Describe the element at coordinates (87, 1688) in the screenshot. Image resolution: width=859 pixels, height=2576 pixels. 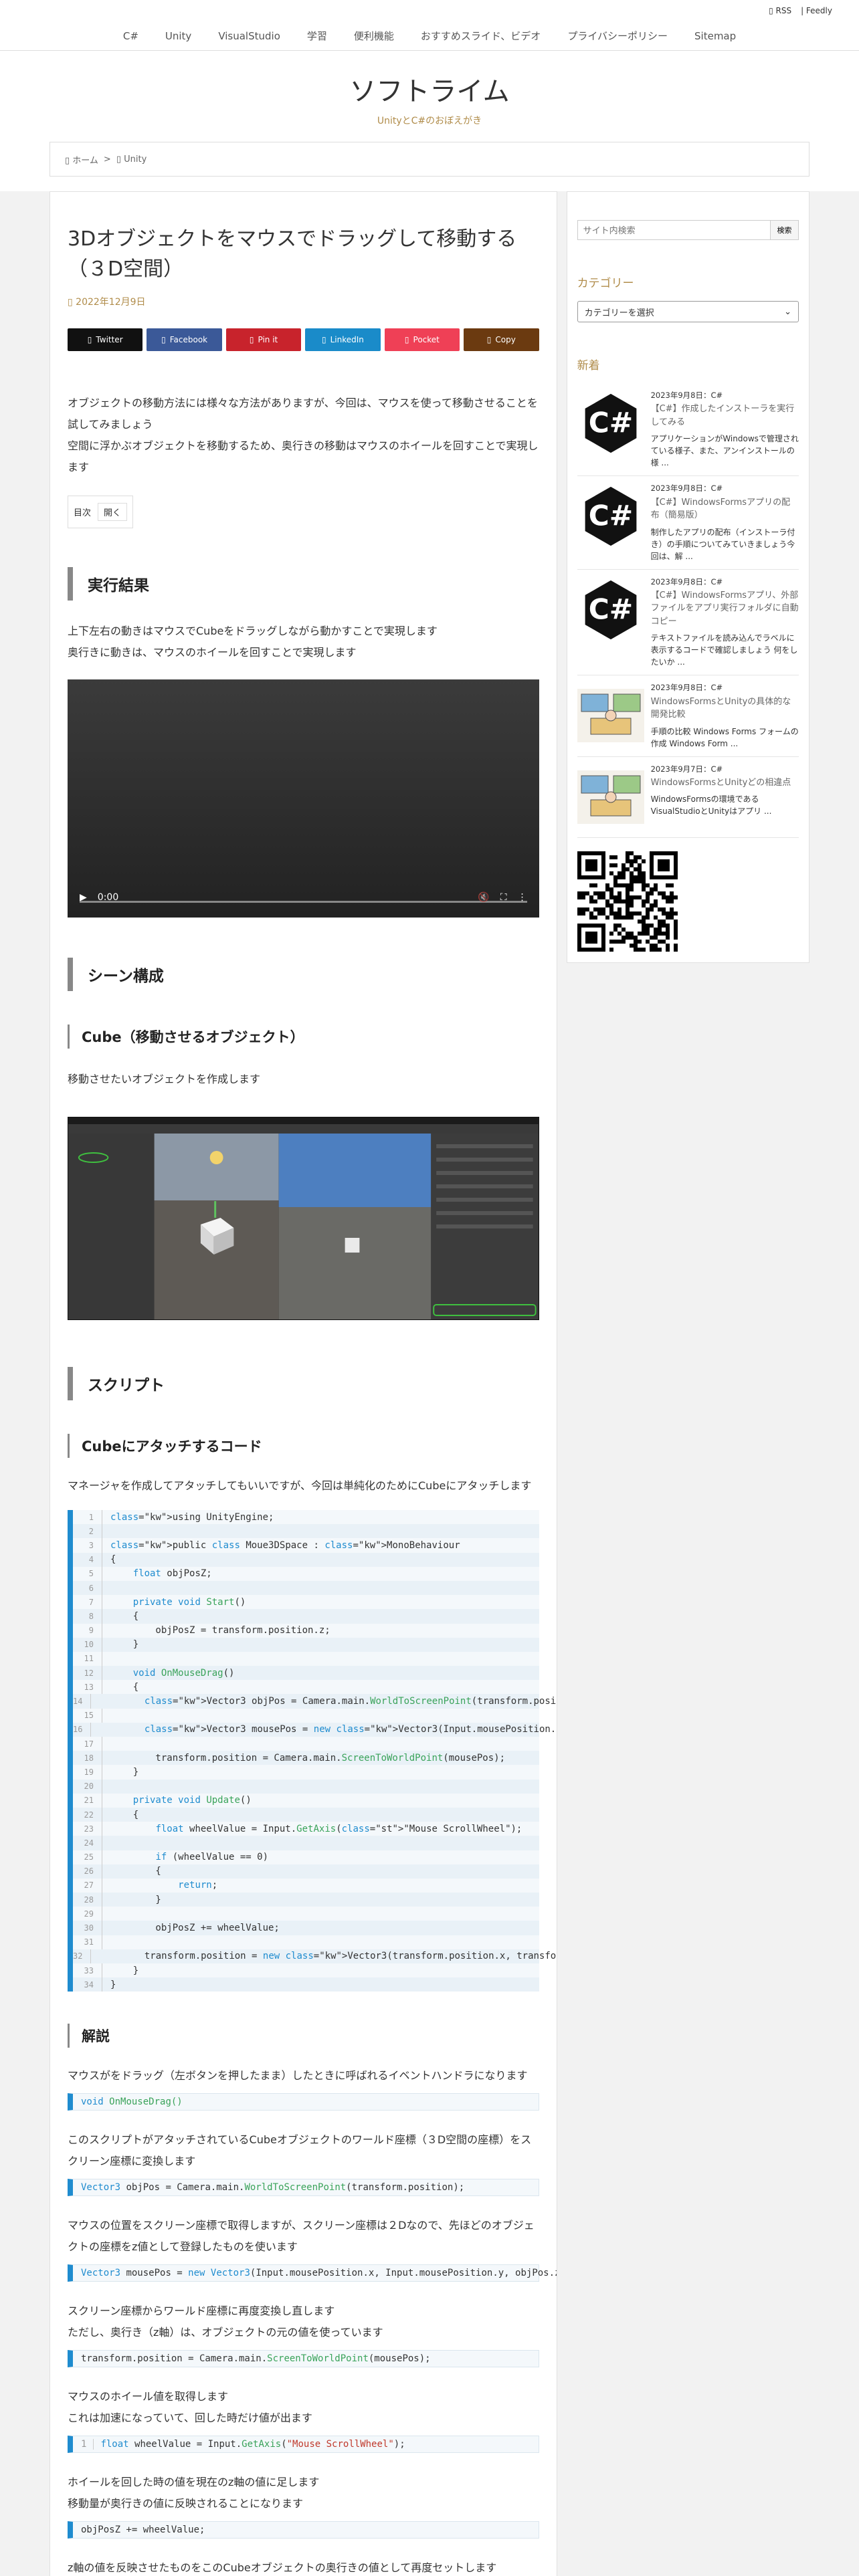
I see `line-number: 13` at that location.